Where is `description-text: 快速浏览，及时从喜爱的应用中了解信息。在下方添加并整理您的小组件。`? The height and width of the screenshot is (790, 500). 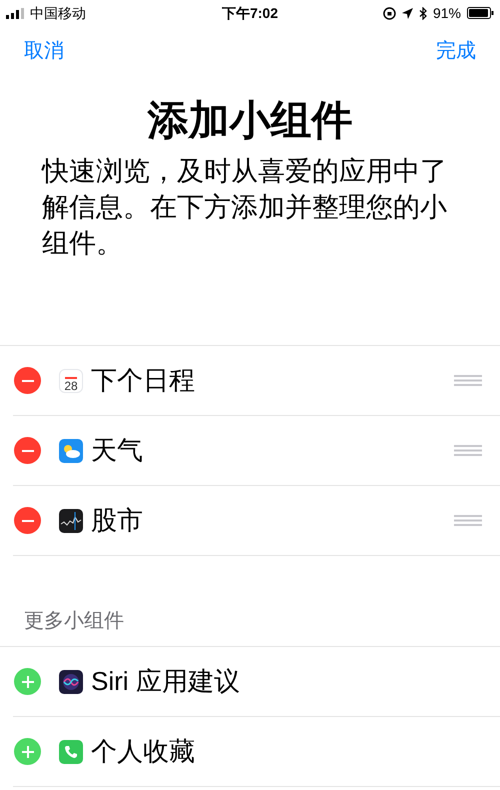 description-text: 快速浏览，及时从喜爱的应用中了解信息。在下方添加并整理您的小组件。 is located at coordinates (244, 207).